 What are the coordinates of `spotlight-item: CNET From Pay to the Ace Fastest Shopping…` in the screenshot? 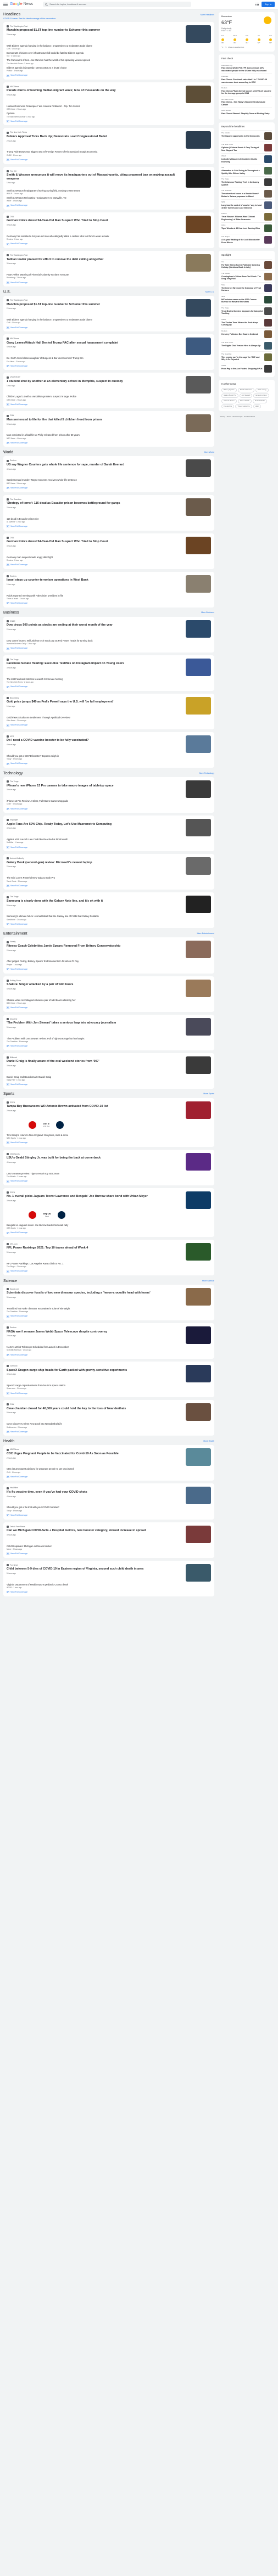 It's located at (247, 368).